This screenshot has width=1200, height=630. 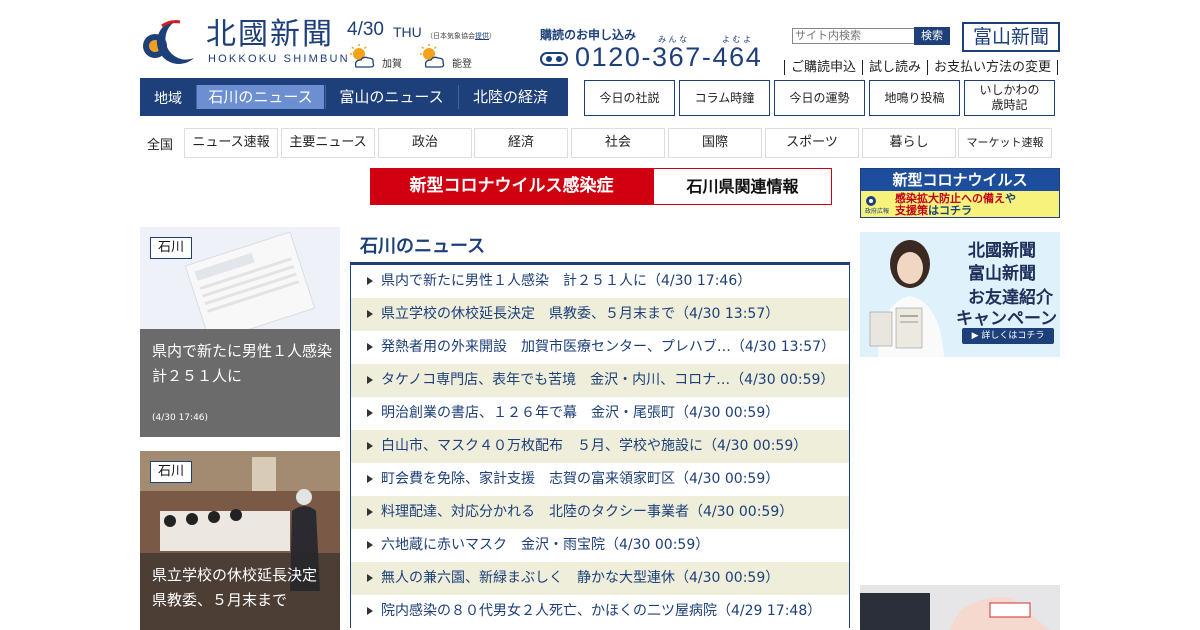 I want to click on corona-gov-ad: 新型コロナウイルス 政府広報 感染拡大防止への備えや 支援策はコチラ, so click(x=960, y=193).